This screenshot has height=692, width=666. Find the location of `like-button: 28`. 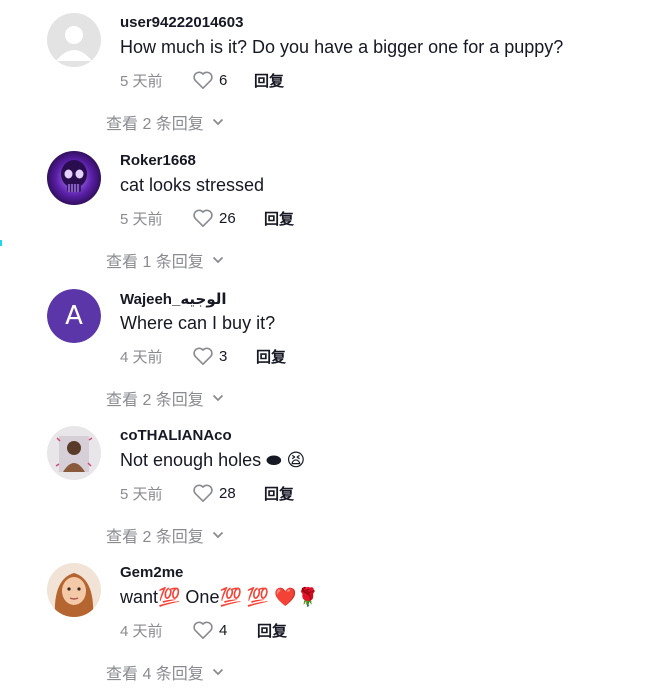

like-button: 28 is located at coordinates (228, 493).